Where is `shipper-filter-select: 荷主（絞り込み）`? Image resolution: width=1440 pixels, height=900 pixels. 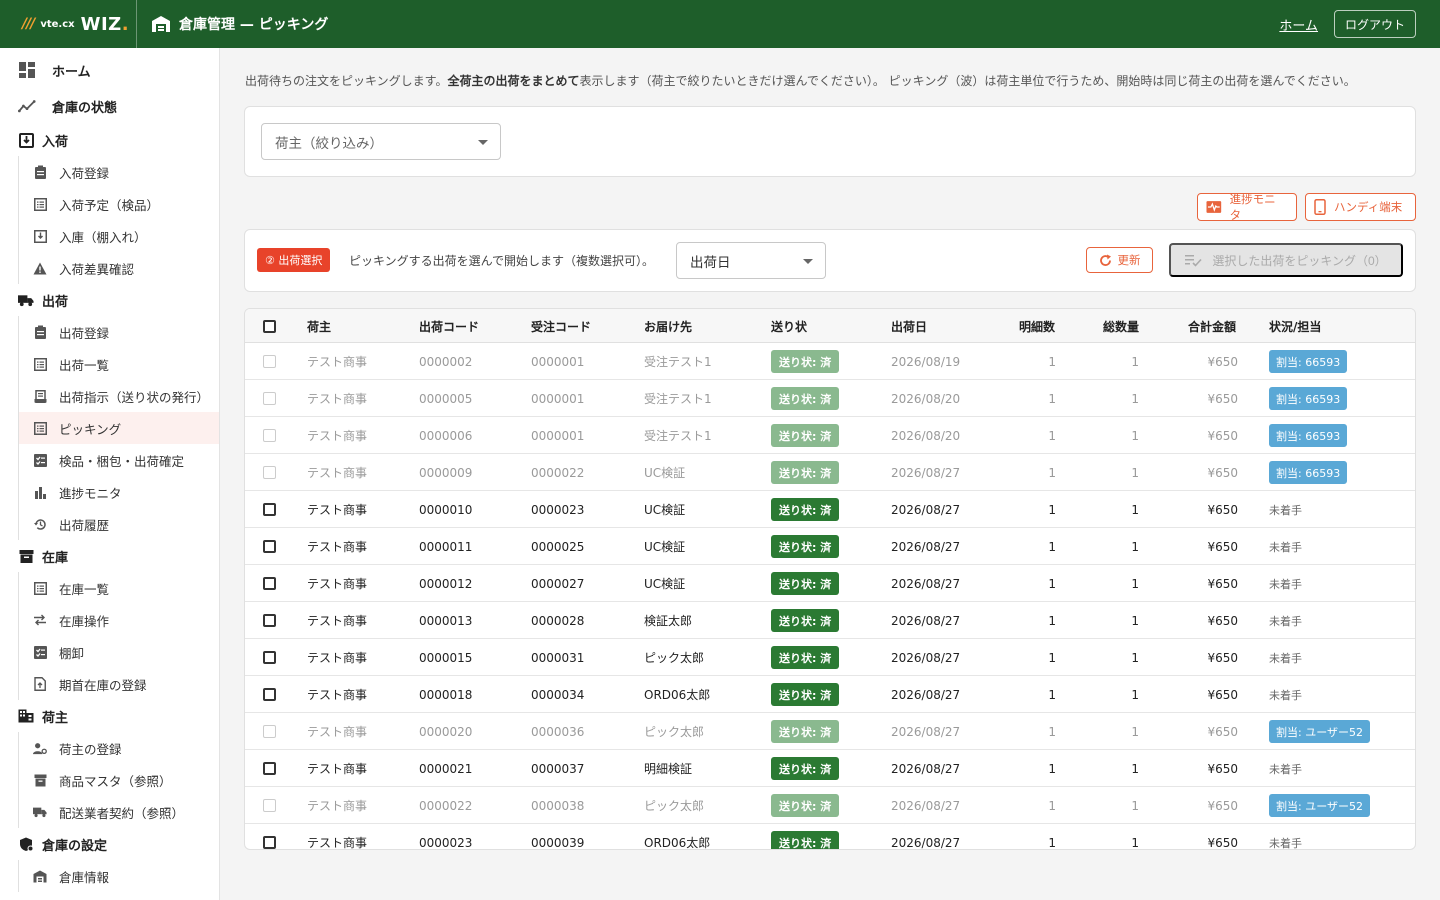
shipper-filter-select: 荷主（絞り込み） is located at coordinates (381, 141).